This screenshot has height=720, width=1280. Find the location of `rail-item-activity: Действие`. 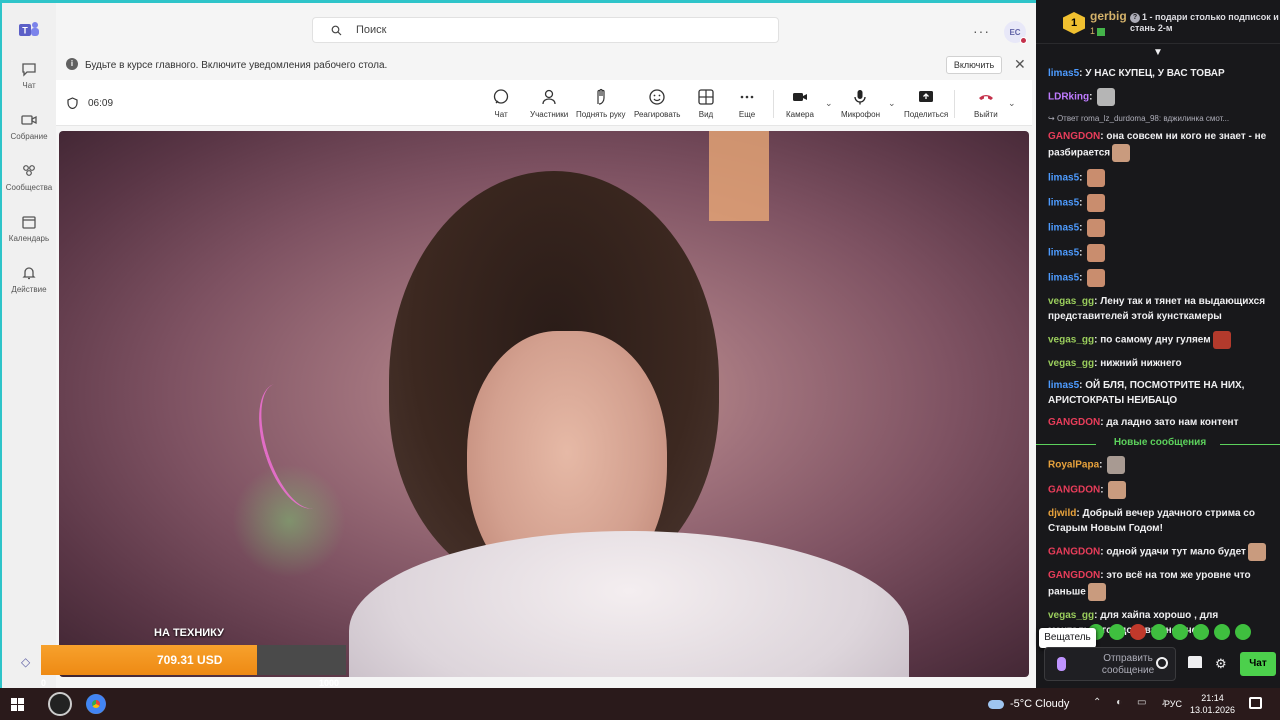

rail-item-activity: Действие is located at coordinates (29, 279).